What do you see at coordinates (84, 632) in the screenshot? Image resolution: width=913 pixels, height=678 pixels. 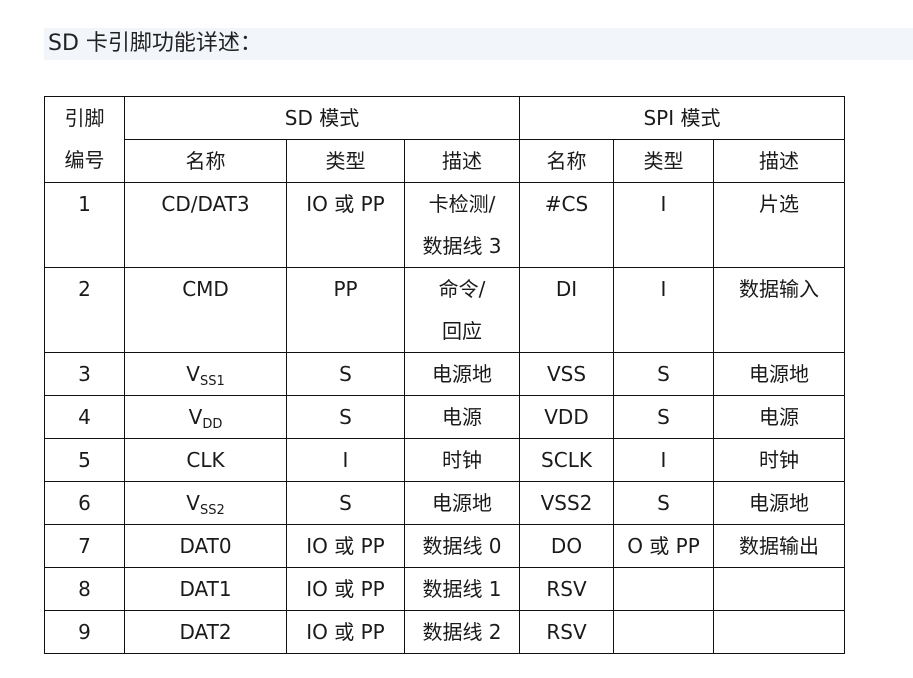 I see `pin-number: 9` at bounding box center [84, 632].